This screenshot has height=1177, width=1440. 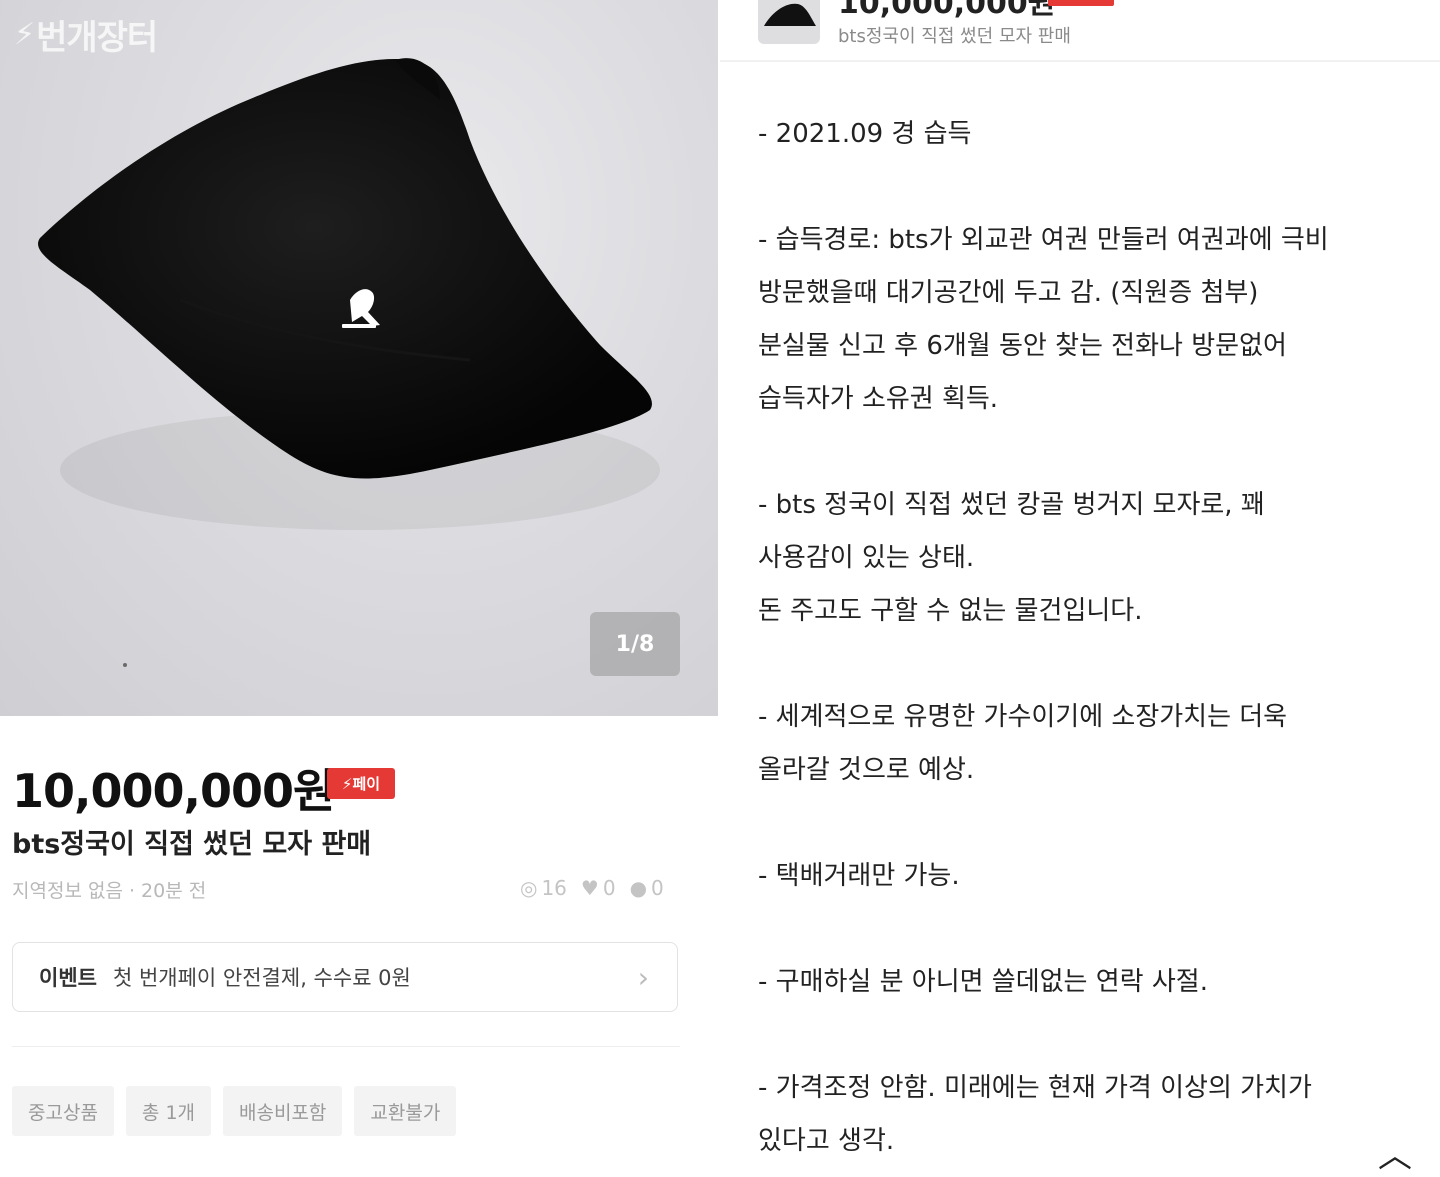 What do you see at coordinates (635, 644) in the screenshot?
I see `photo-counter: 1/8` at bounding box center [635, 644].